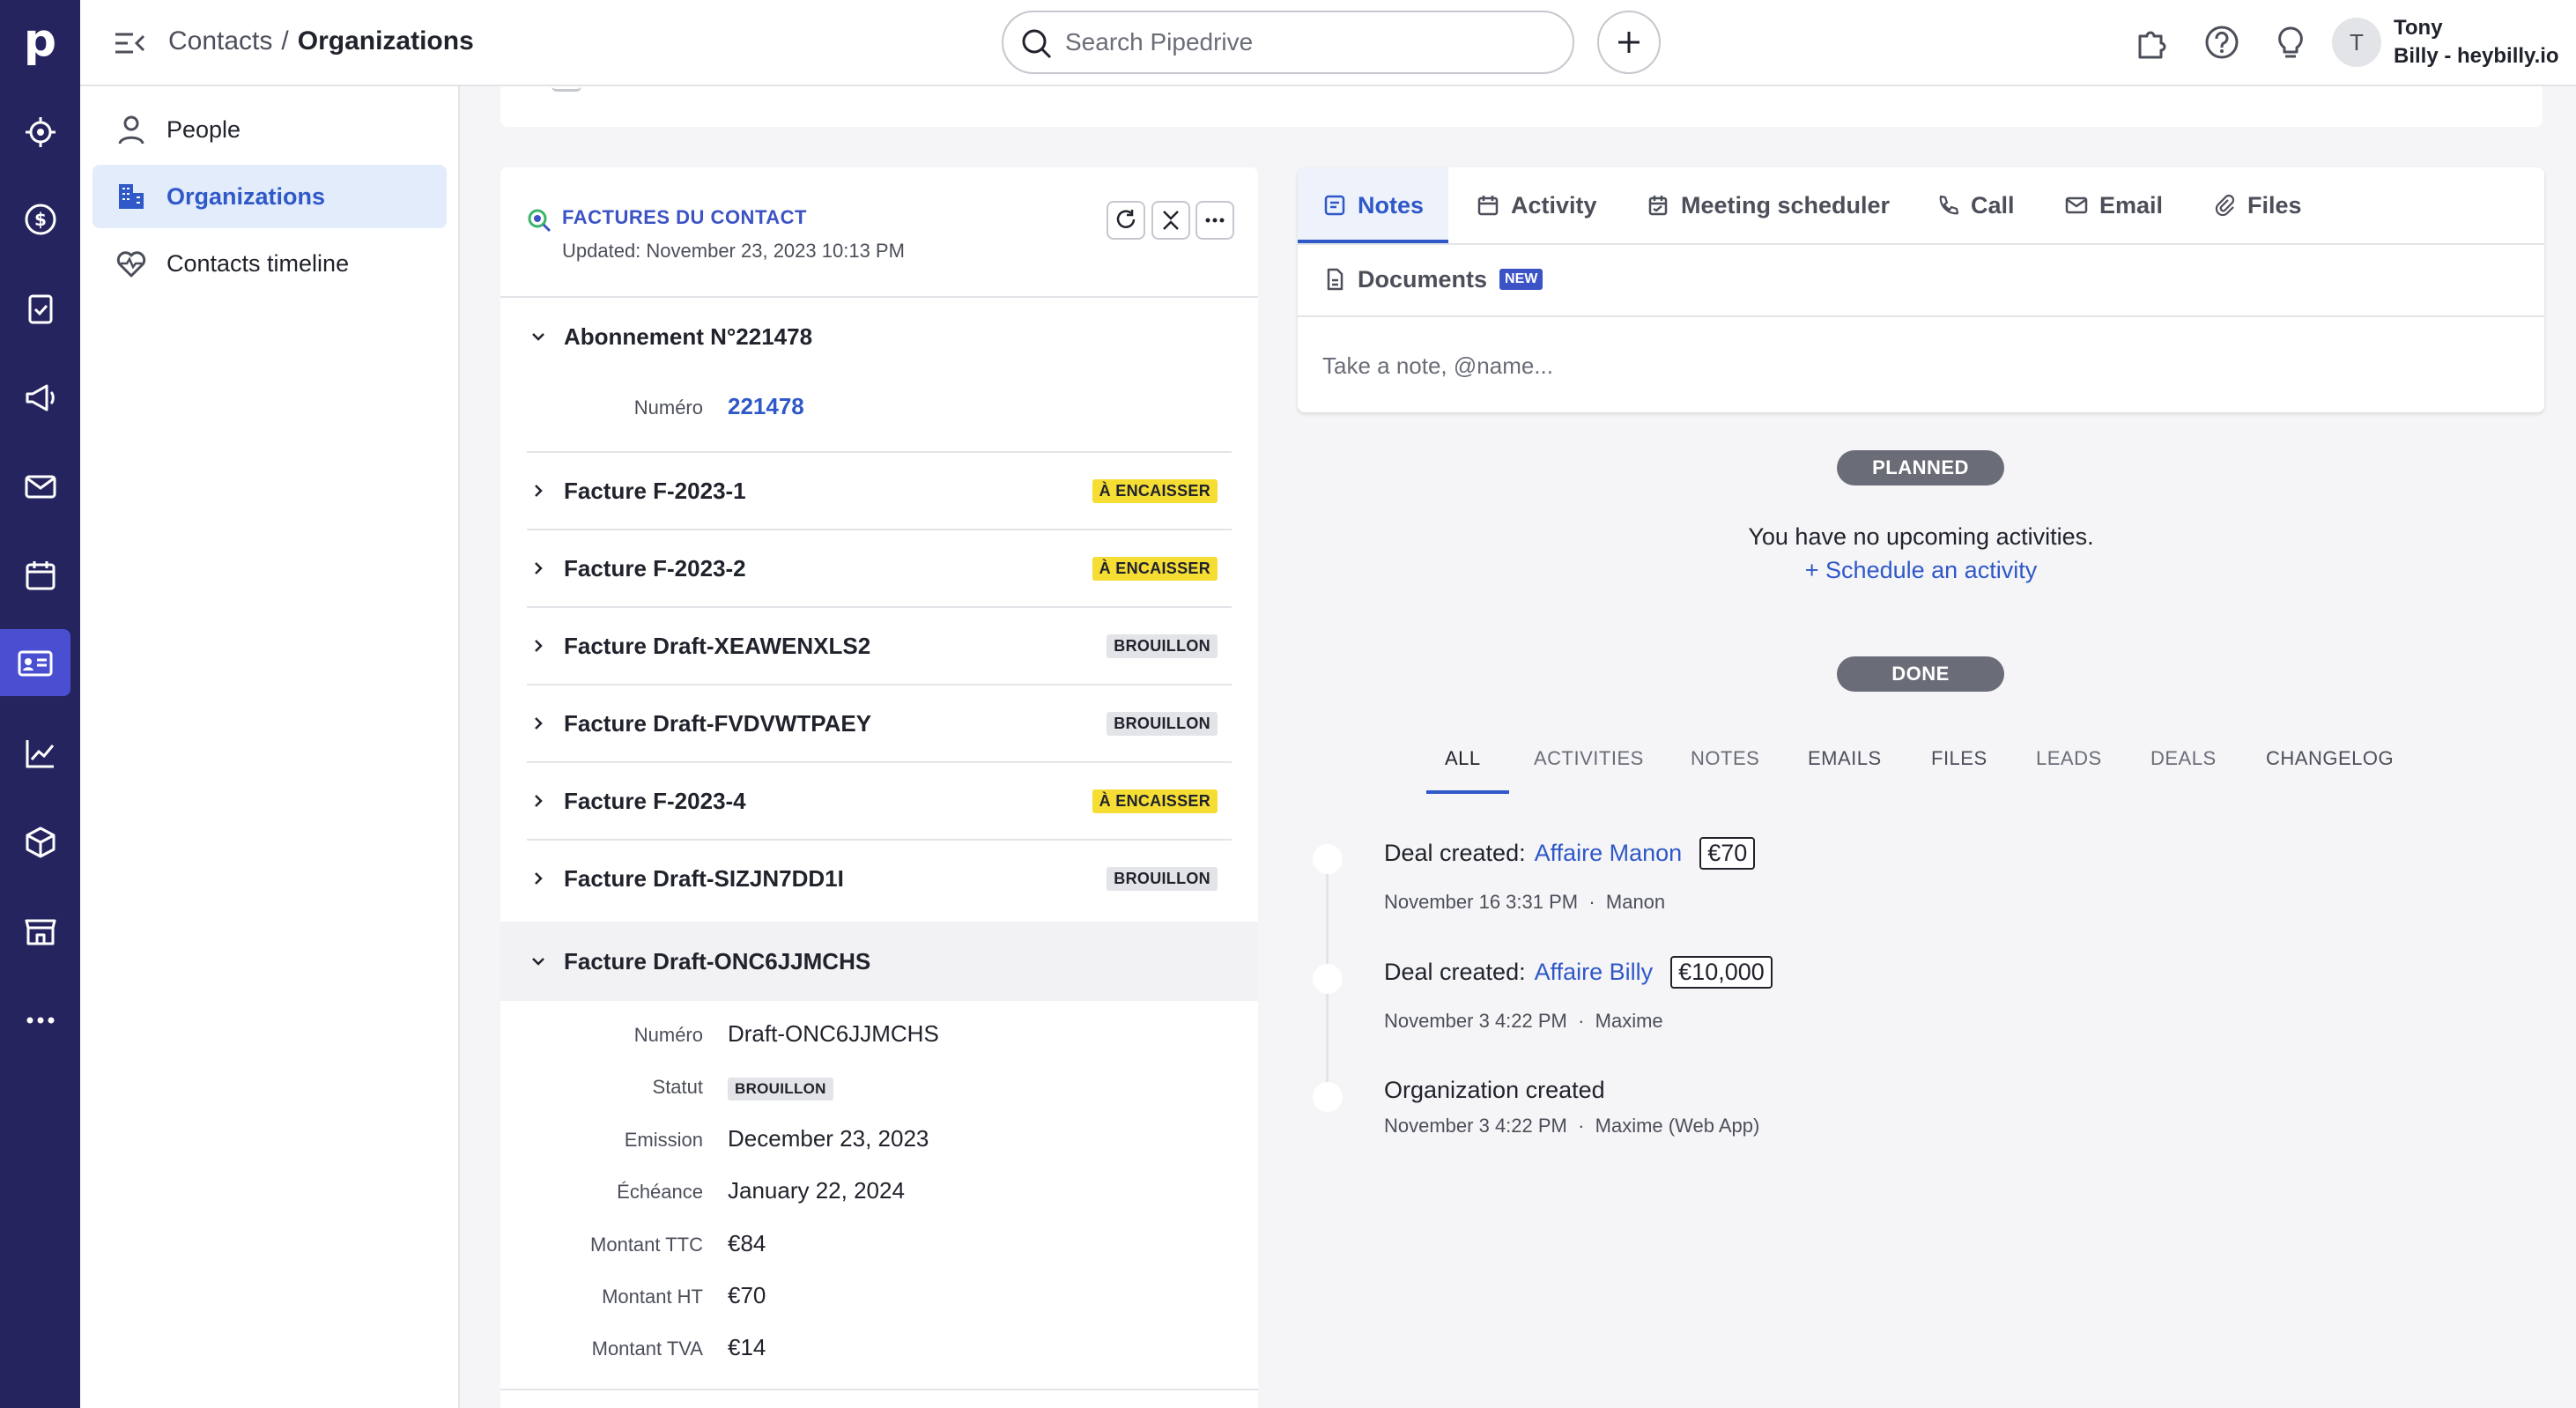 This screenshot has height=1408, width=2576. Describe the element at coordinates (40, 398) in the screenshot. I see `campaigns-icon` at that location.